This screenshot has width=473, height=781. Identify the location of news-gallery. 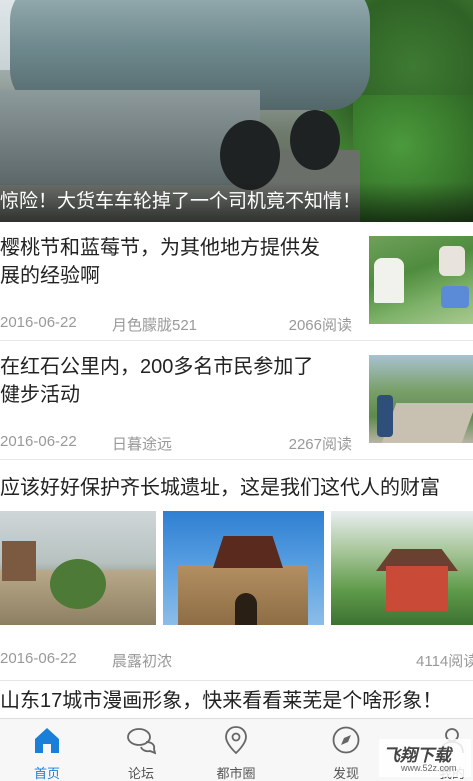
(236, 568).